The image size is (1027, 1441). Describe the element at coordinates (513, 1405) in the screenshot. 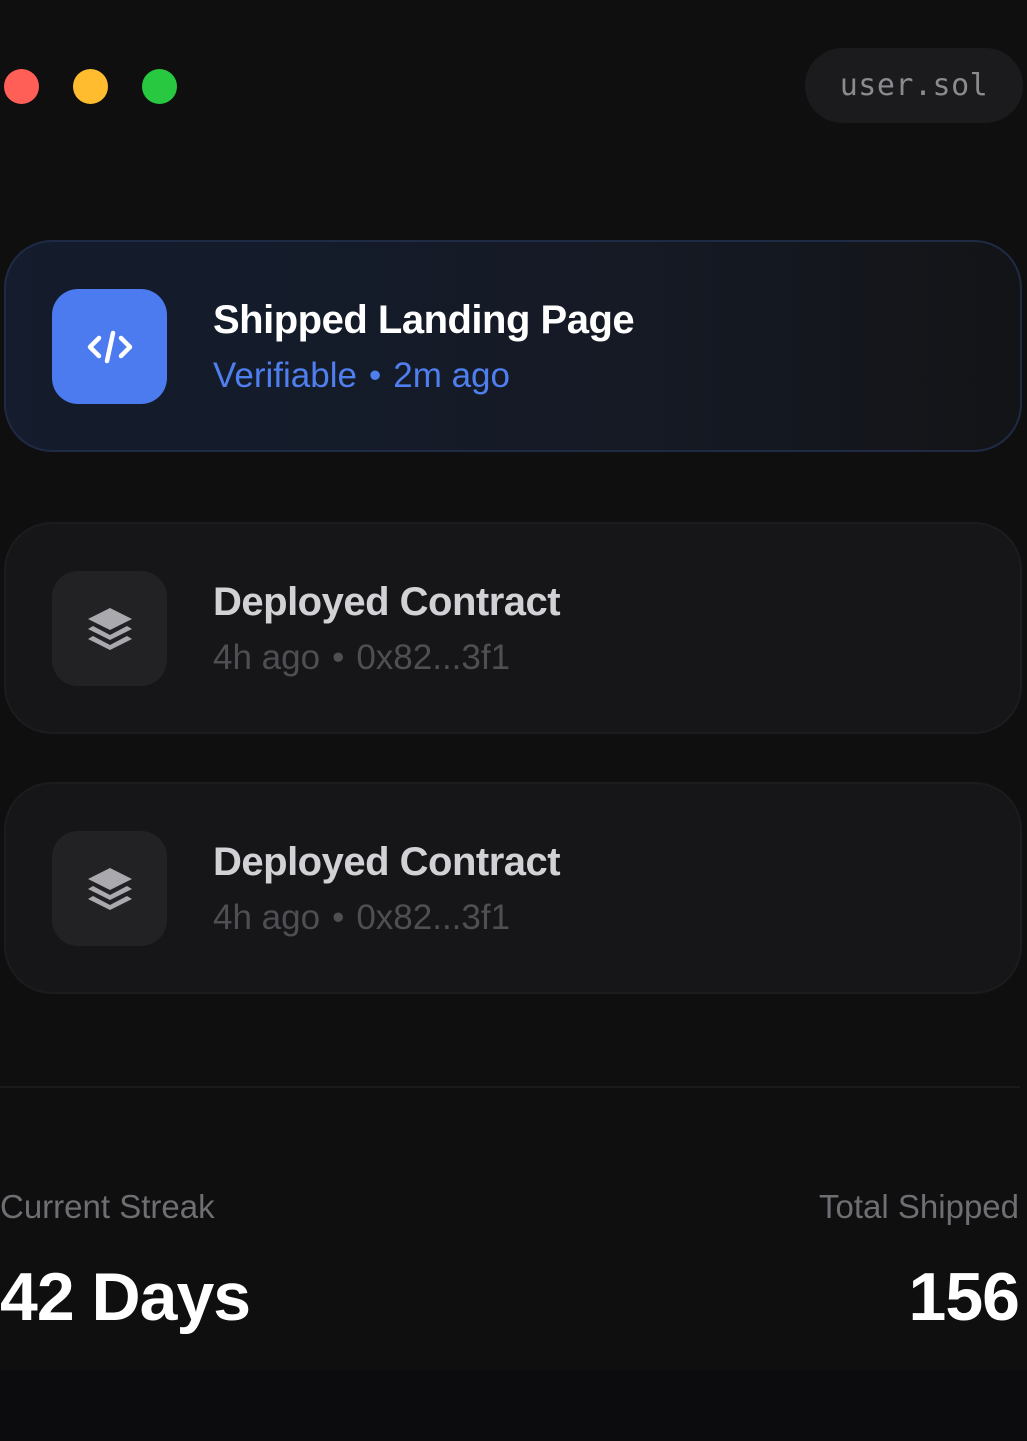

I see `bottom-panel` at that location.